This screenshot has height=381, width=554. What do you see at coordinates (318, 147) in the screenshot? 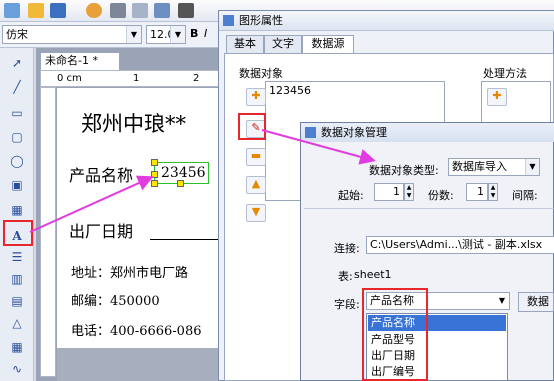
I see `arrow-edit-to-dialog` at bounding box center [318, 147].